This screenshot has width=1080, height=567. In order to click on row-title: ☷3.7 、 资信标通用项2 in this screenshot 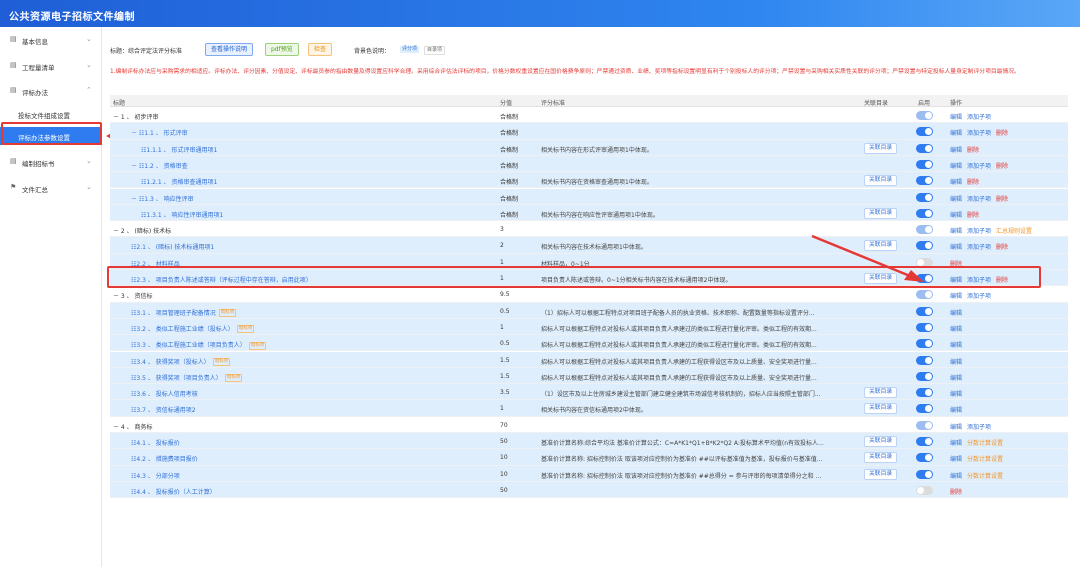, I will do `click(303, 409)`.